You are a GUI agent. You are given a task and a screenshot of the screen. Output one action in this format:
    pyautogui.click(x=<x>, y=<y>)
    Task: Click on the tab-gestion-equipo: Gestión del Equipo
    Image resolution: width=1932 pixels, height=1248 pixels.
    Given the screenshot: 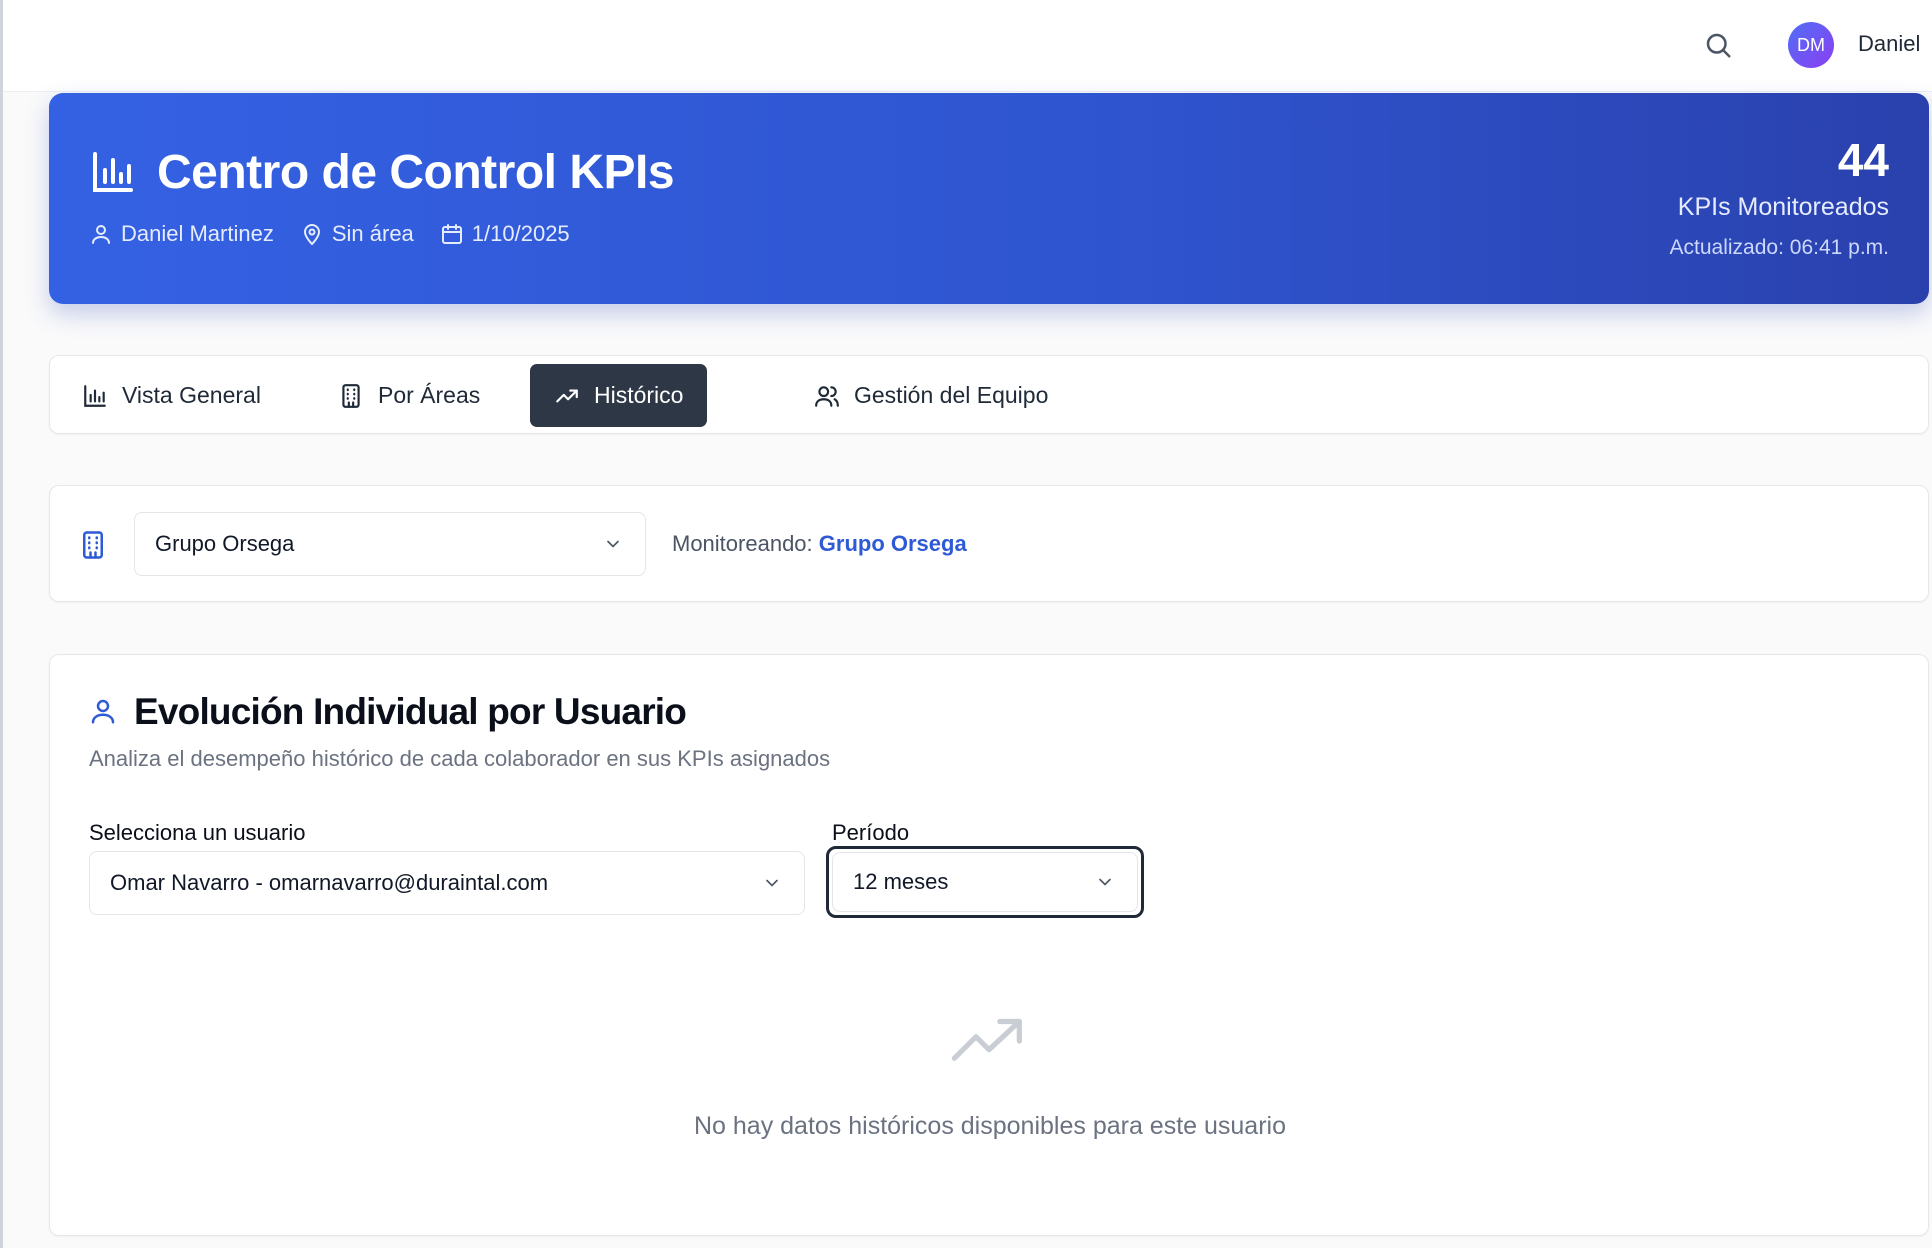 What is the action you would take?
    pyautogui.click(x=931, y=395)
    